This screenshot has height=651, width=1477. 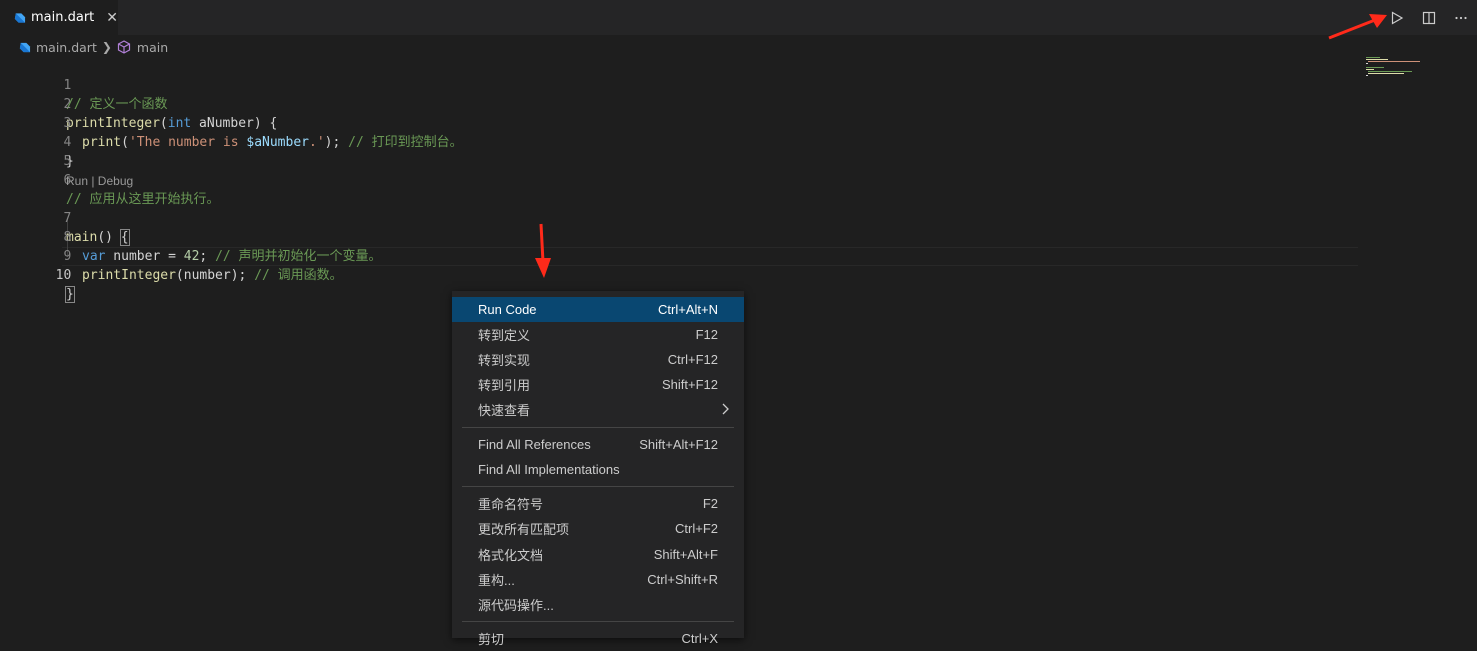 I want to click on menu-item-label: Run Code, so click(x=507, y=309).